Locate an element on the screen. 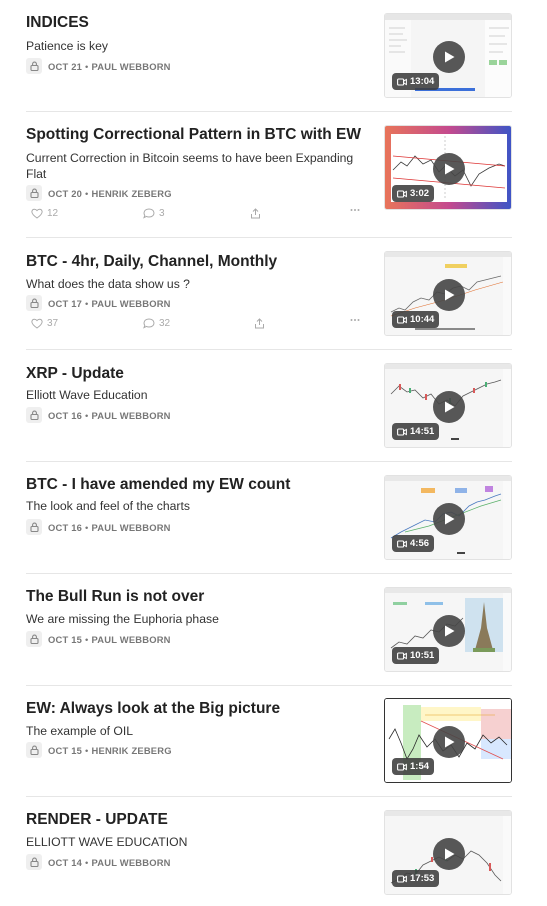  video-duration: 10:51 is located at coordinates (416, 655).